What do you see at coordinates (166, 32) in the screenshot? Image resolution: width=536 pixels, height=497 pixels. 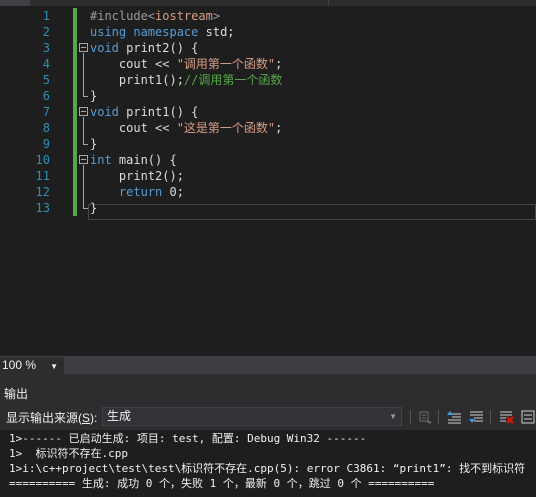 I see `code-token: namespace` at bounding box center [166, 32].